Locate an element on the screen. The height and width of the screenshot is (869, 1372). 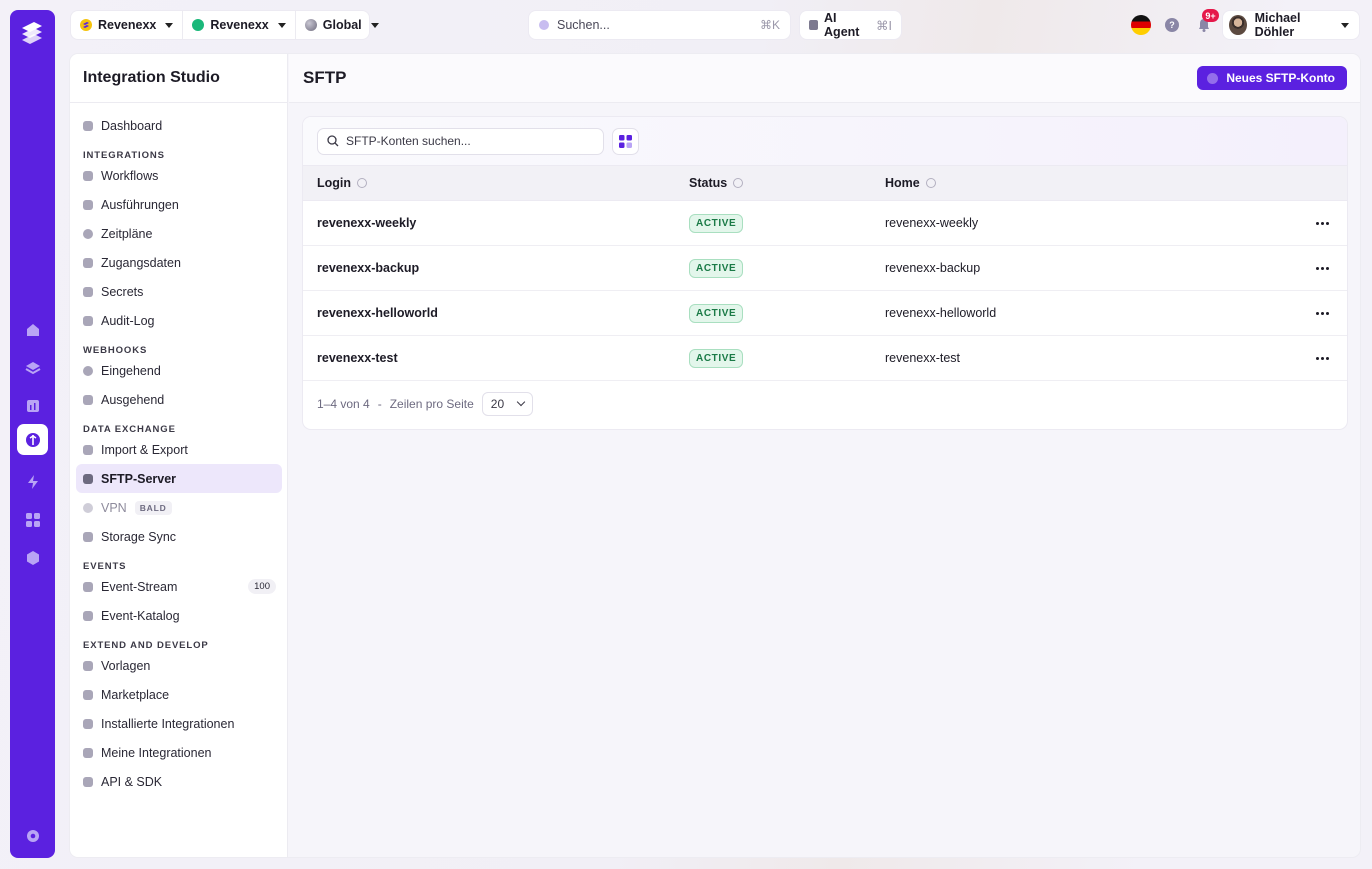
sidebar-item-templates: Vorlagen is located at coordinates (179, 665).